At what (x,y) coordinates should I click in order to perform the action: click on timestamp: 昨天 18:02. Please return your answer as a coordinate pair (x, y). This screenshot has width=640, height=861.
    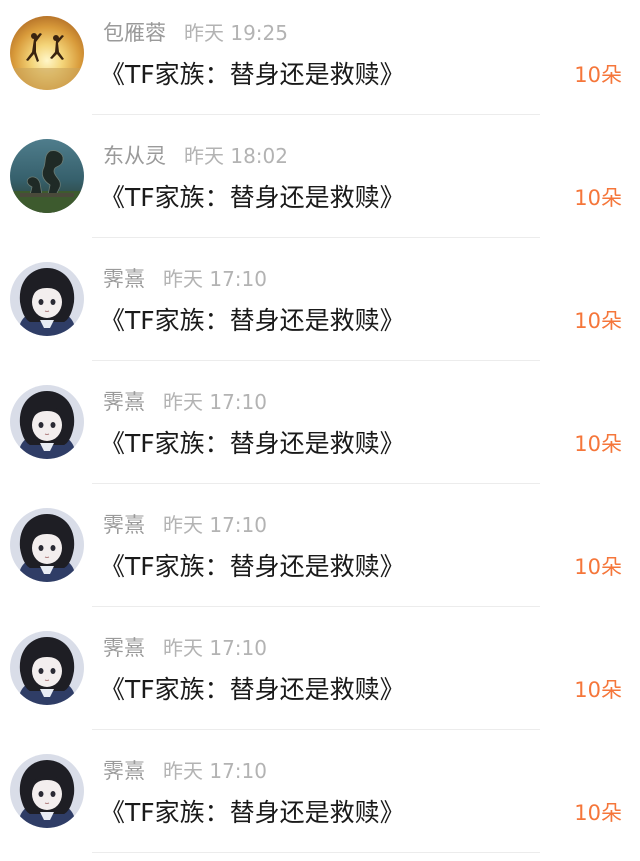
    Looking at the image, I should click on (236, 156).